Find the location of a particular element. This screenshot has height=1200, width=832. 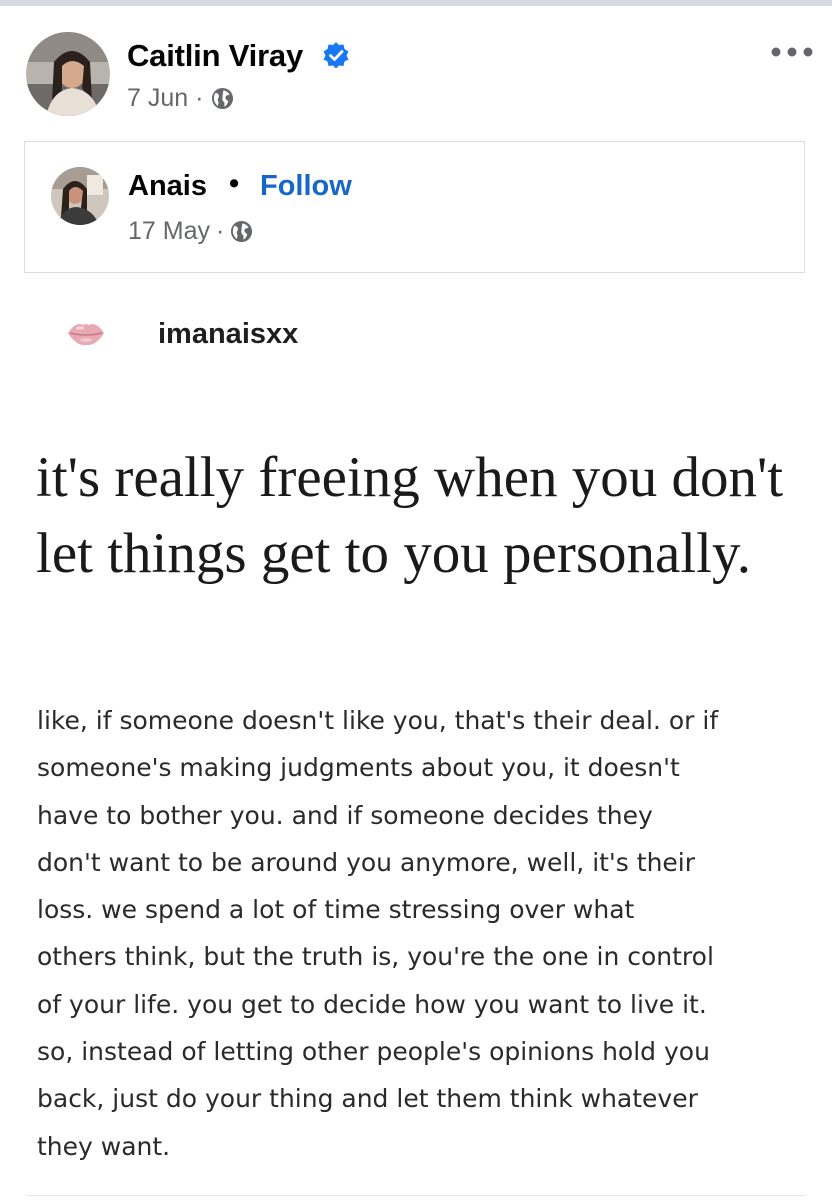

author-avatar is located at coordinates (68, 74).